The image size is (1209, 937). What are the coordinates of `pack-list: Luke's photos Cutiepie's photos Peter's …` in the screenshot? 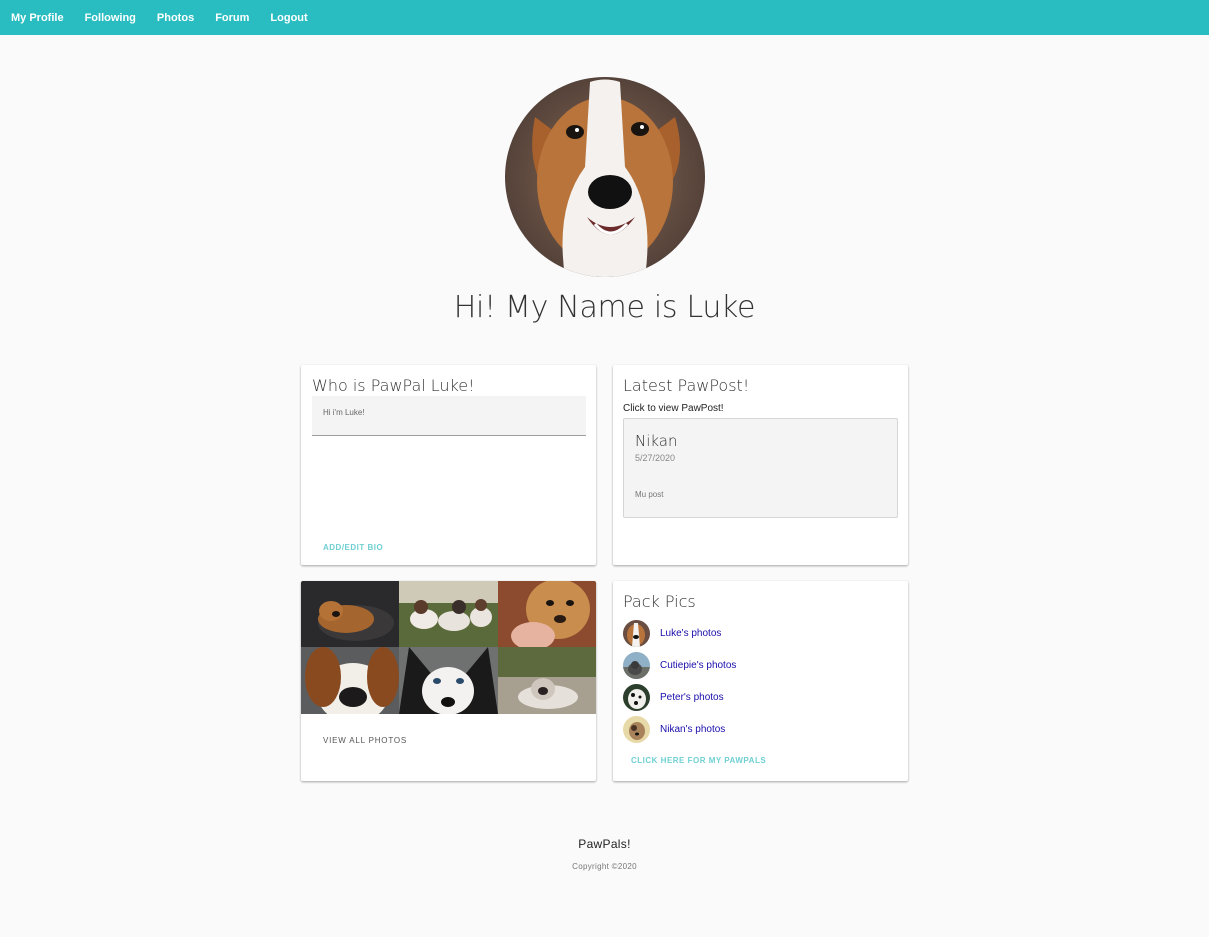 It's located at (758, 681).